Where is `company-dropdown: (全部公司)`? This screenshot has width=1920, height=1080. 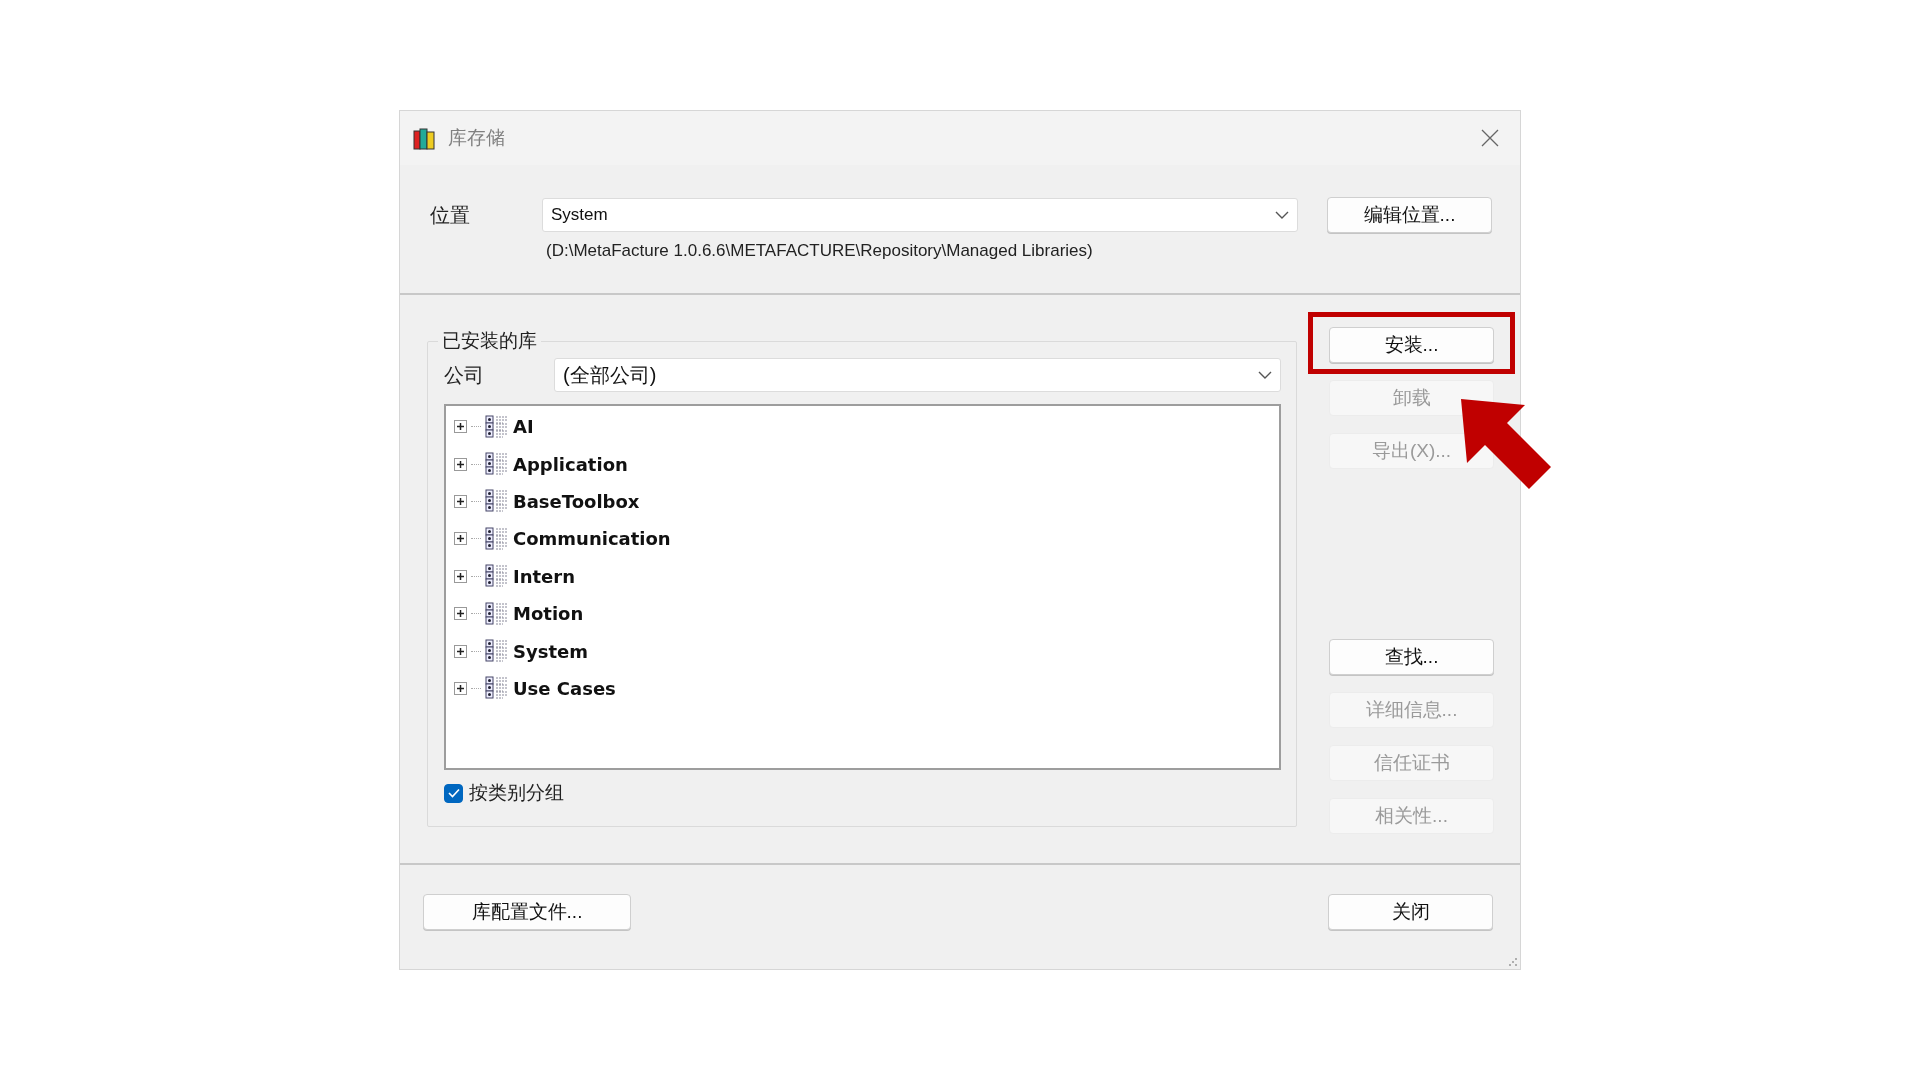 company-dropdown: (全部公司) is located at coordinates (917, 375).